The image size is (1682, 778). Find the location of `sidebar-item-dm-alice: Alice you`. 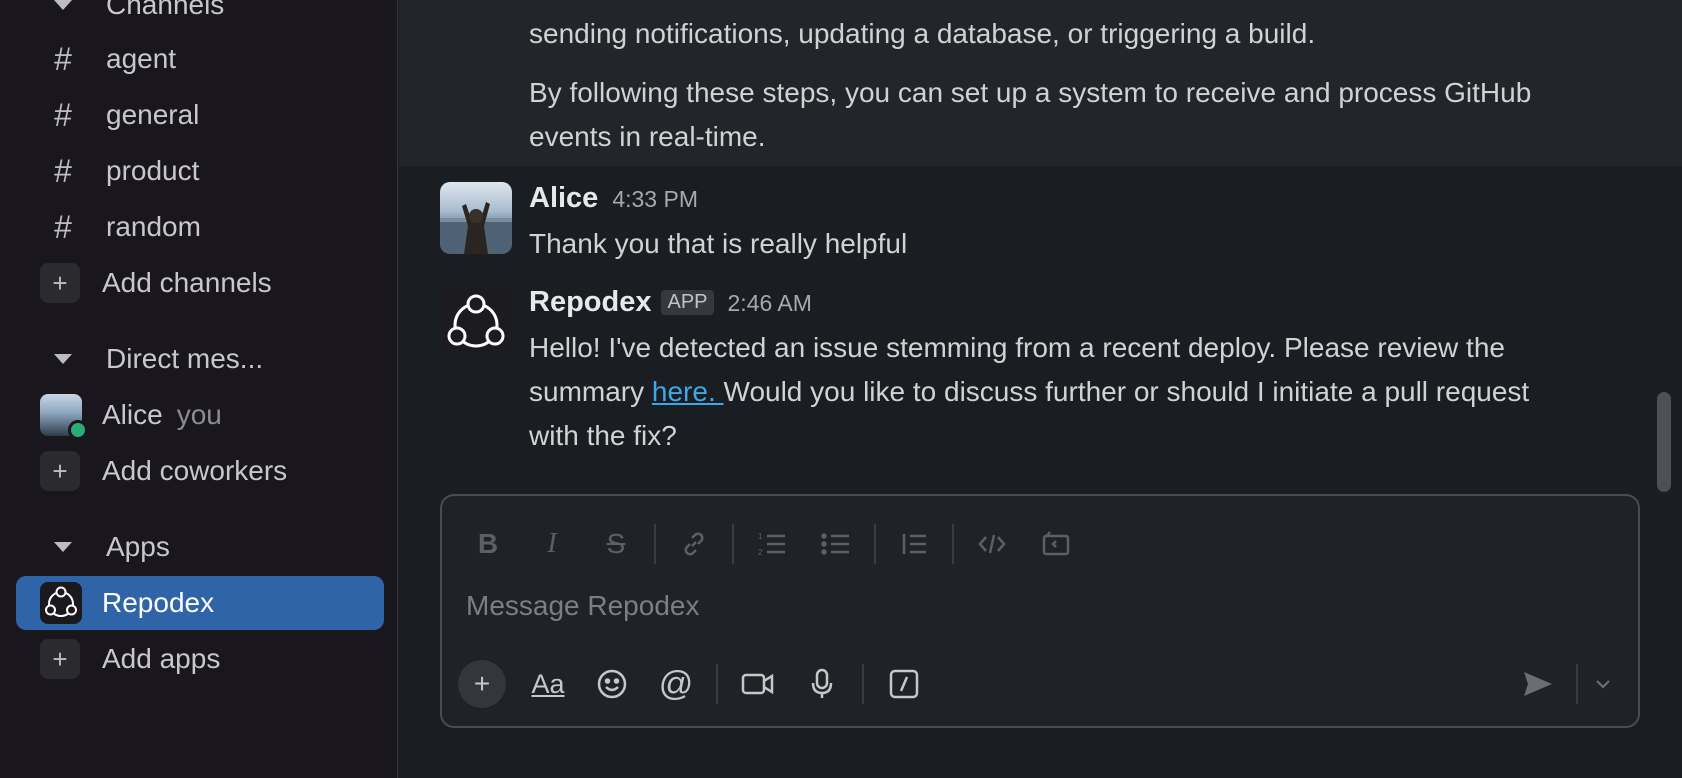

sidebar-item-dm-alice: Alice you is located at coordinates (200, 415).